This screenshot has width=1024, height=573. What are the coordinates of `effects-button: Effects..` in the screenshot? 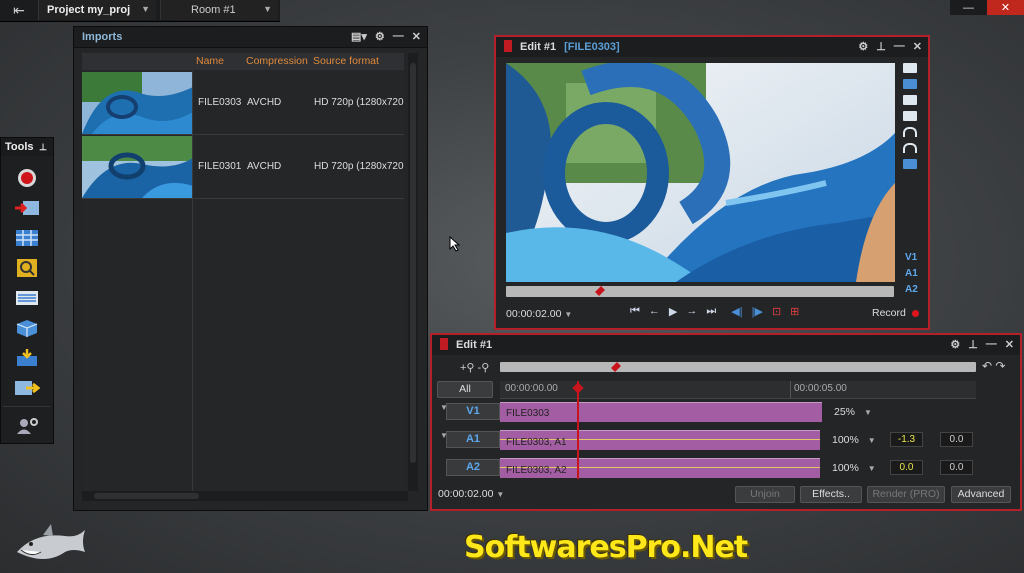 It's located at (831, 494).